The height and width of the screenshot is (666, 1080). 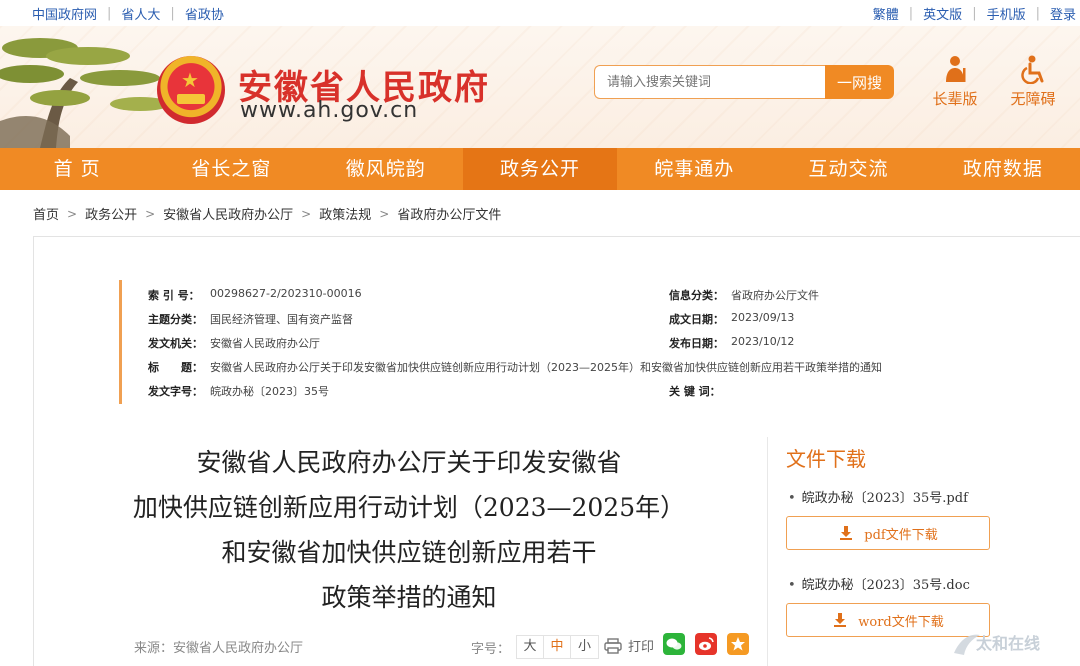 I want to click on pine-tree-illustration, so click(x=85, y=93).